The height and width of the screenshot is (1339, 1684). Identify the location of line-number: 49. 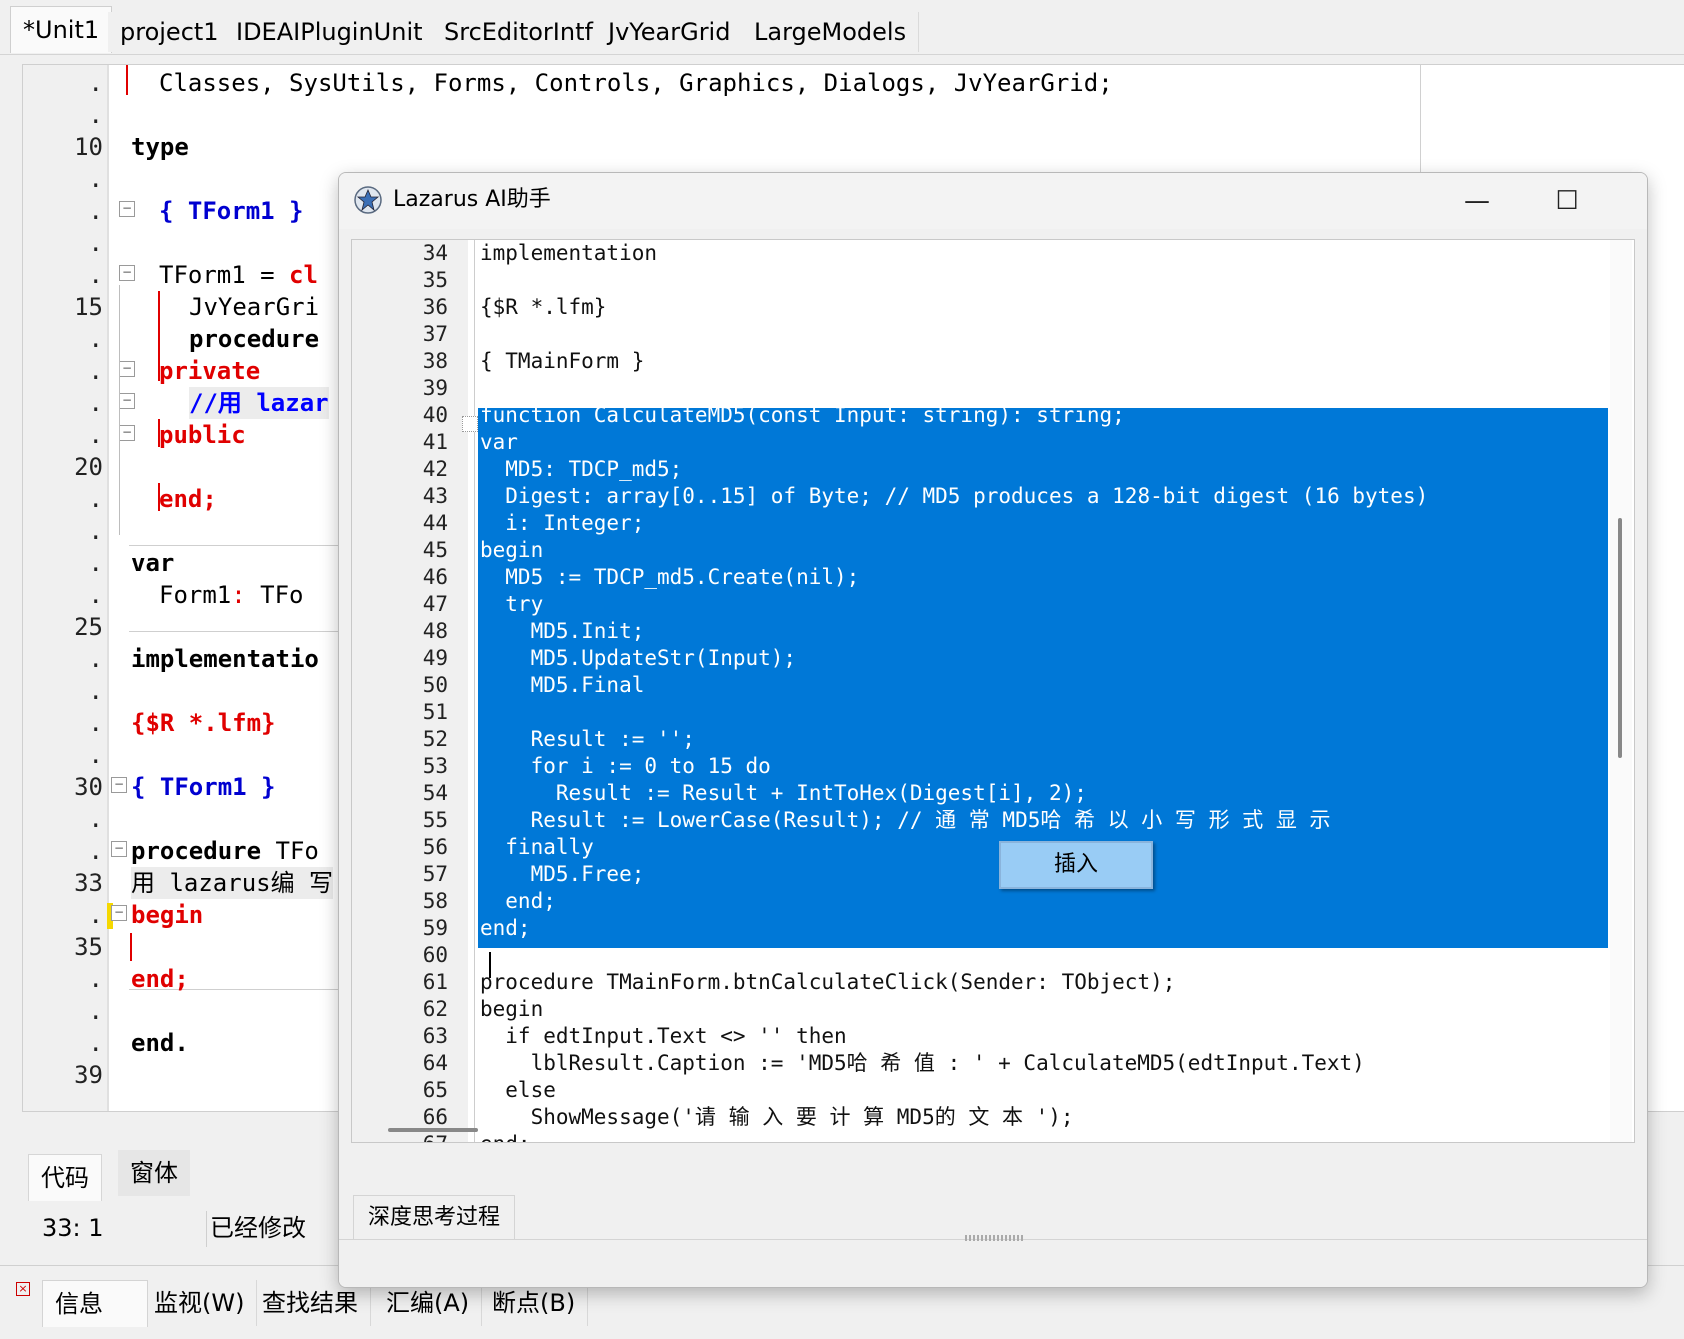
(435, 658).